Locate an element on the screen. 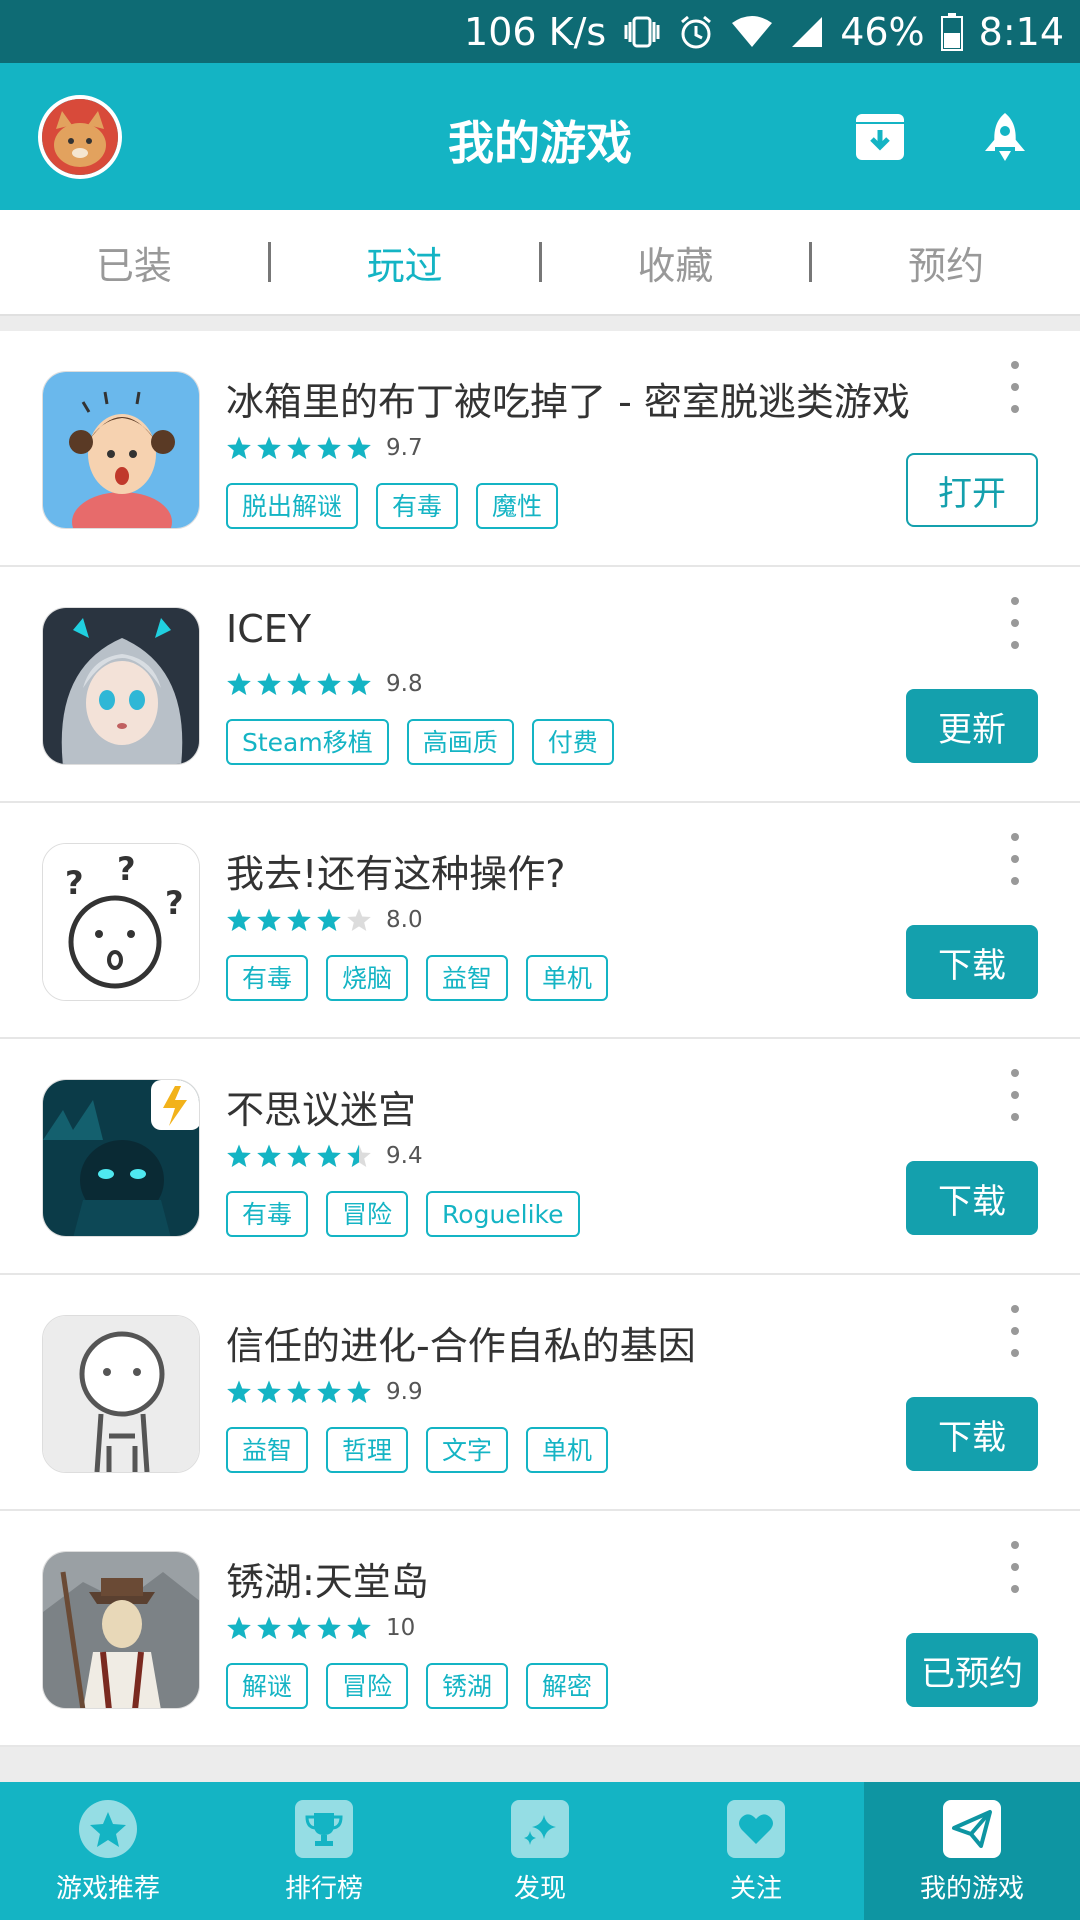  tag: Roguelike is located at coordinates (503, 1214).